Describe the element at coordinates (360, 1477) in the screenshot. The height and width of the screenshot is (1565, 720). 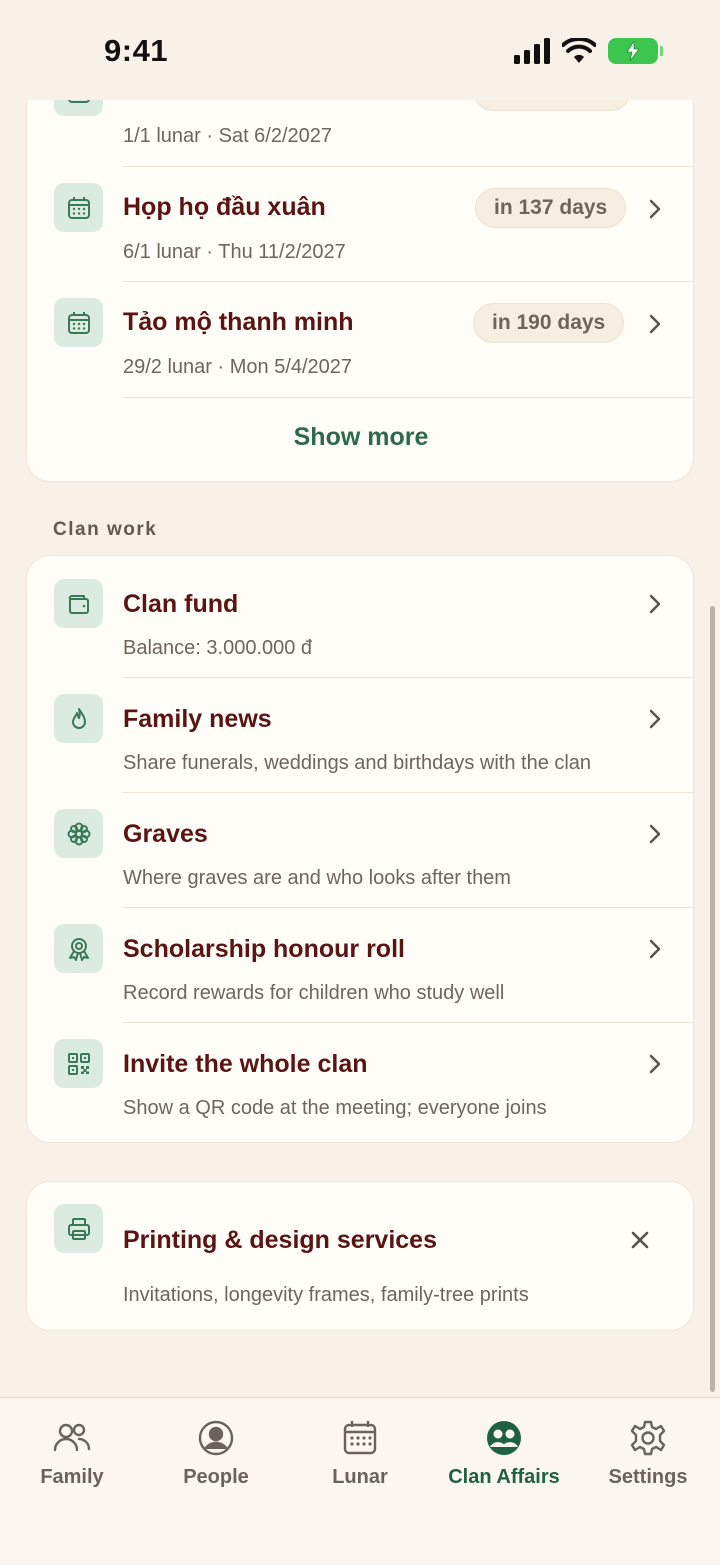
I see `tab-label: Lunar` at that location.